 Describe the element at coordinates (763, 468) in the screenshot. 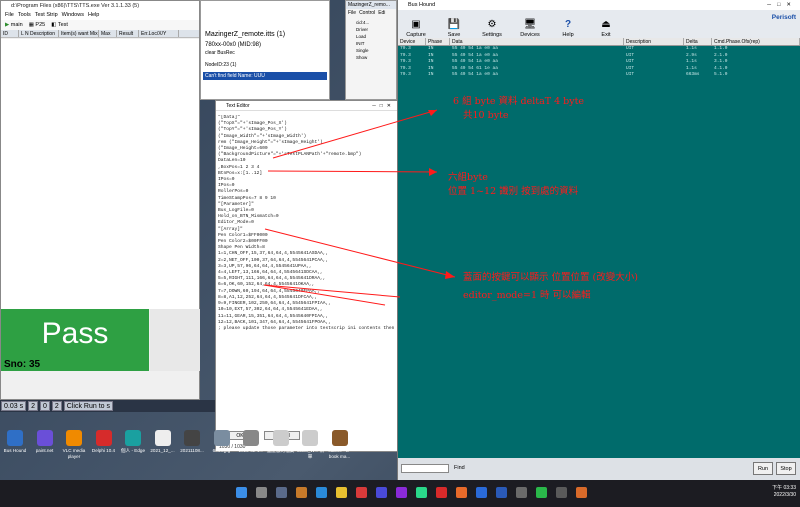

I see `run-button: Run` at that location.